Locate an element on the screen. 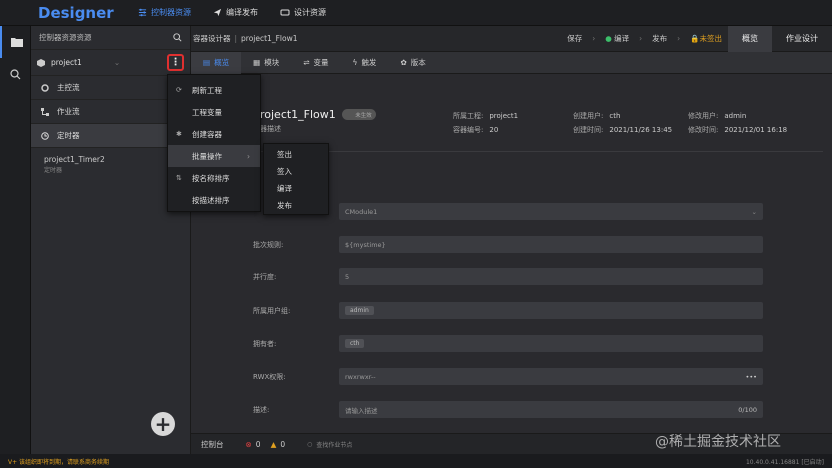  top-nav: 控制器资源 编译发布 设计资源 is located at coordinates (232, 12).